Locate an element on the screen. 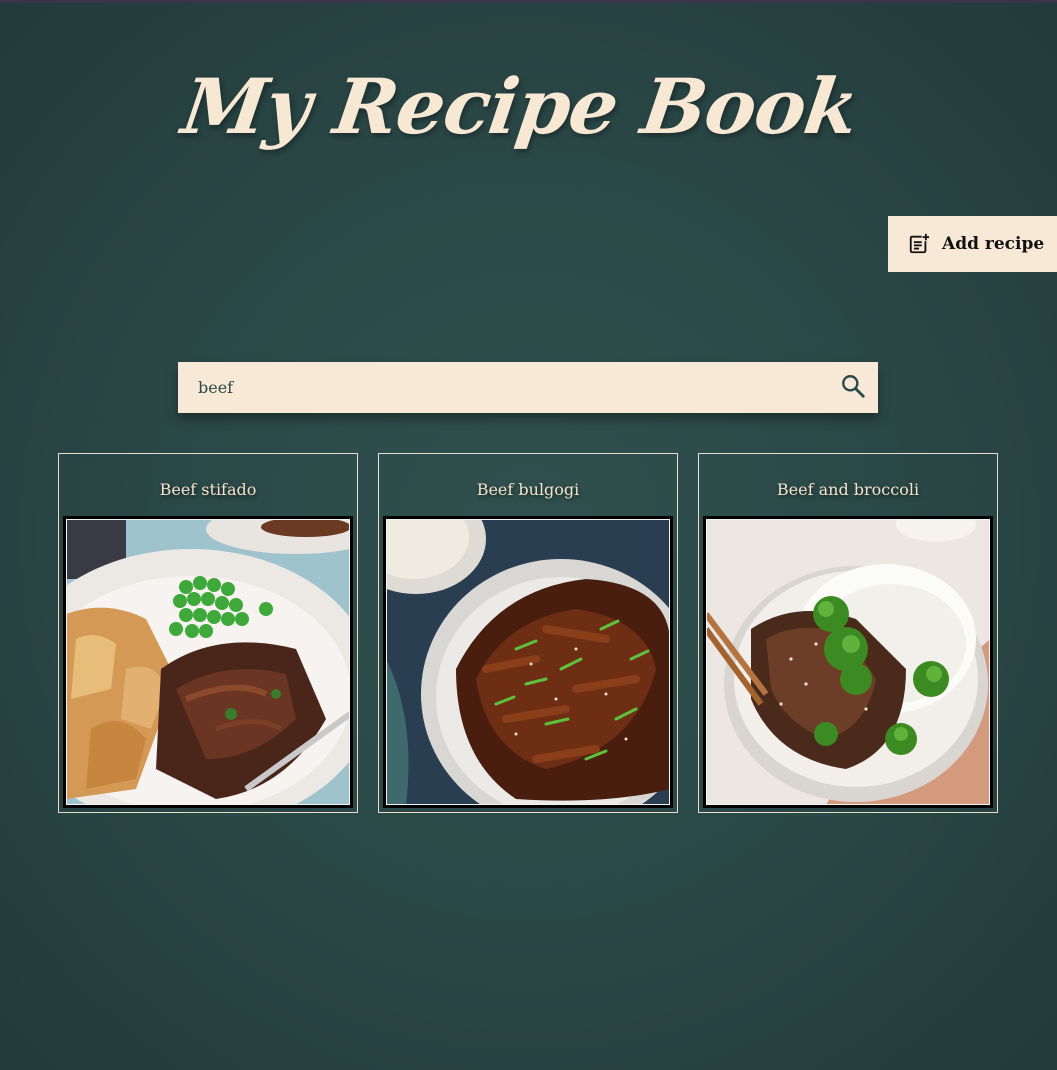  recipe-card-title: Beef stifado is located at coordinates (208, 489).